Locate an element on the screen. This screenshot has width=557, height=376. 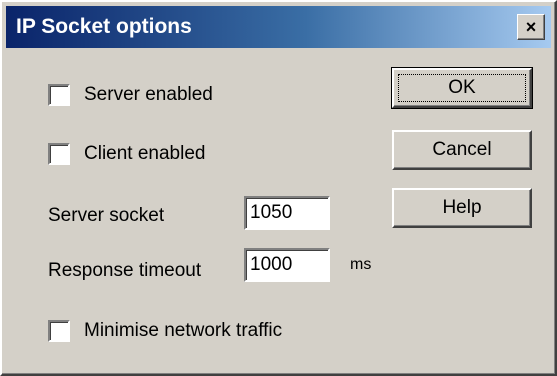
minimise-traffic-checkbox is located at coordinates (59, 331).